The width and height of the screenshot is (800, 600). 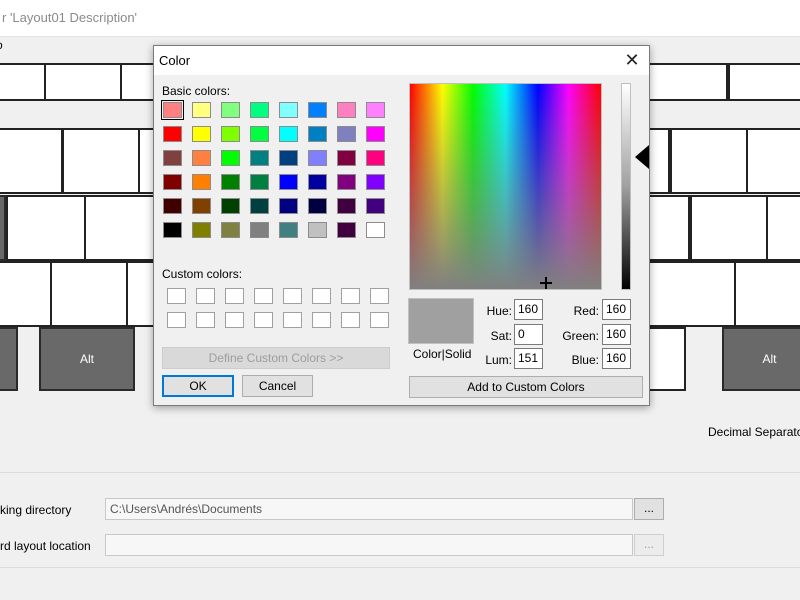 I want to click on luminosity-slider, so click(x=626, y=186).